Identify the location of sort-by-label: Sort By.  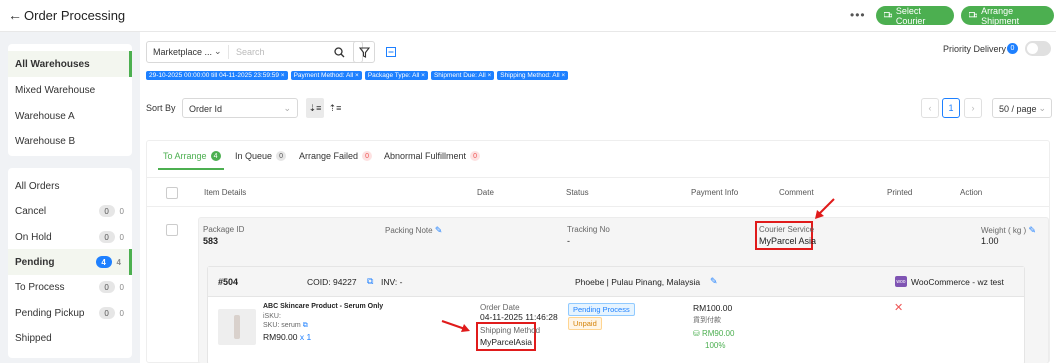
(161, 108).